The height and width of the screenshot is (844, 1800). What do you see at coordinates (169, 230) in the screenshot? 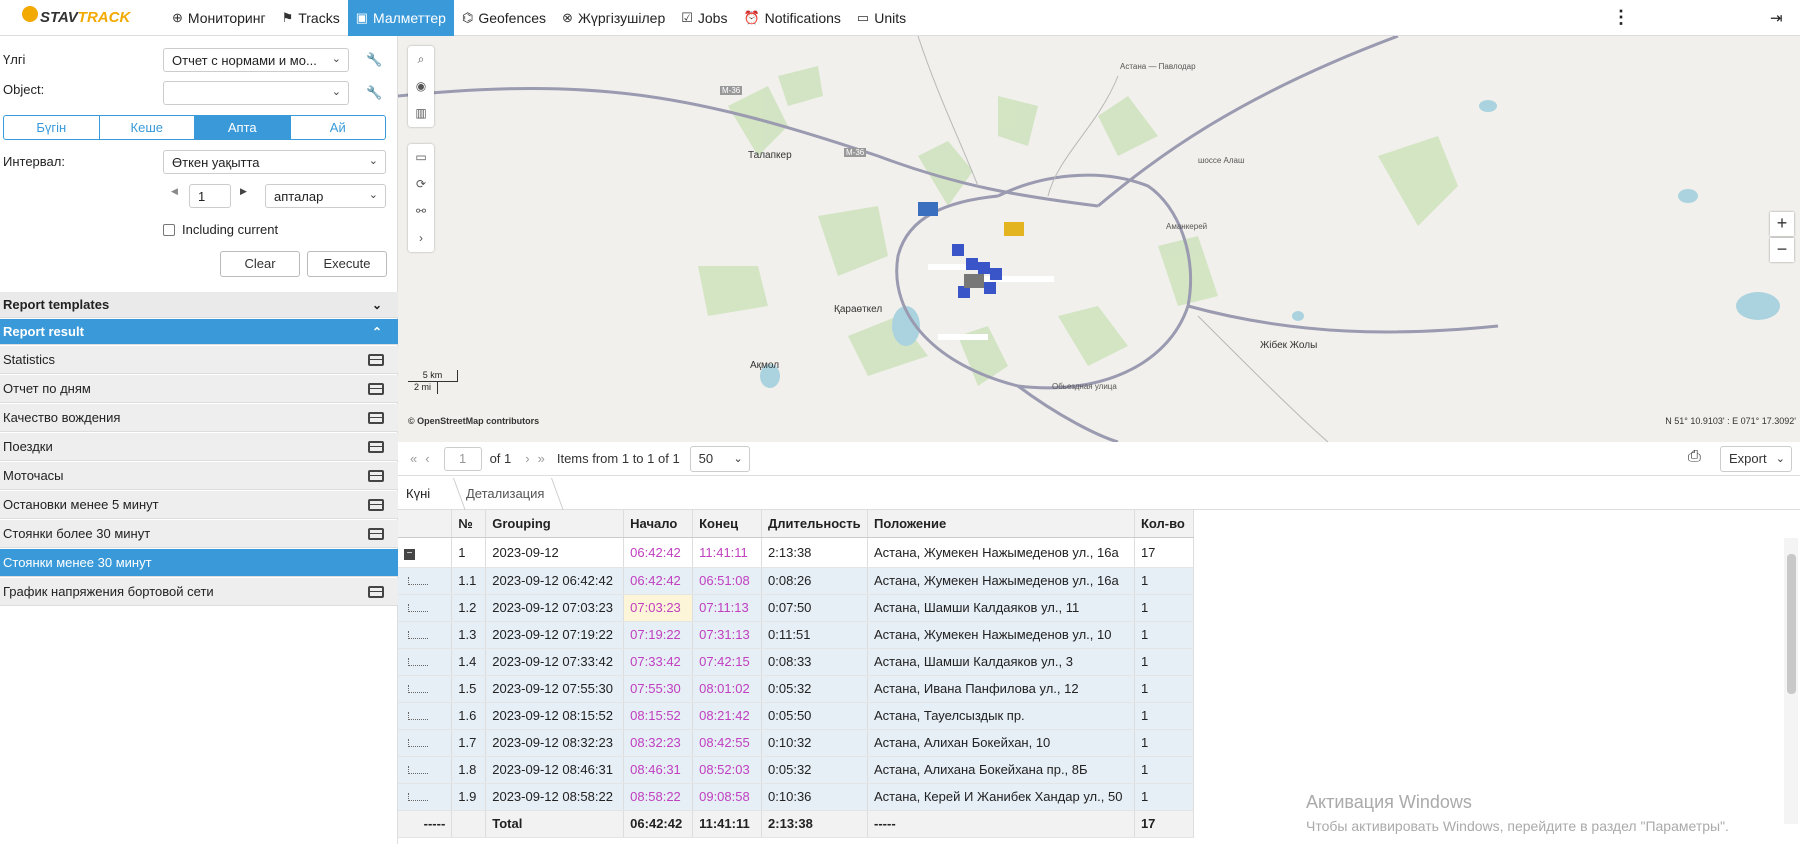
I see `including-current-checkbox` at bounding box center [169, 230].